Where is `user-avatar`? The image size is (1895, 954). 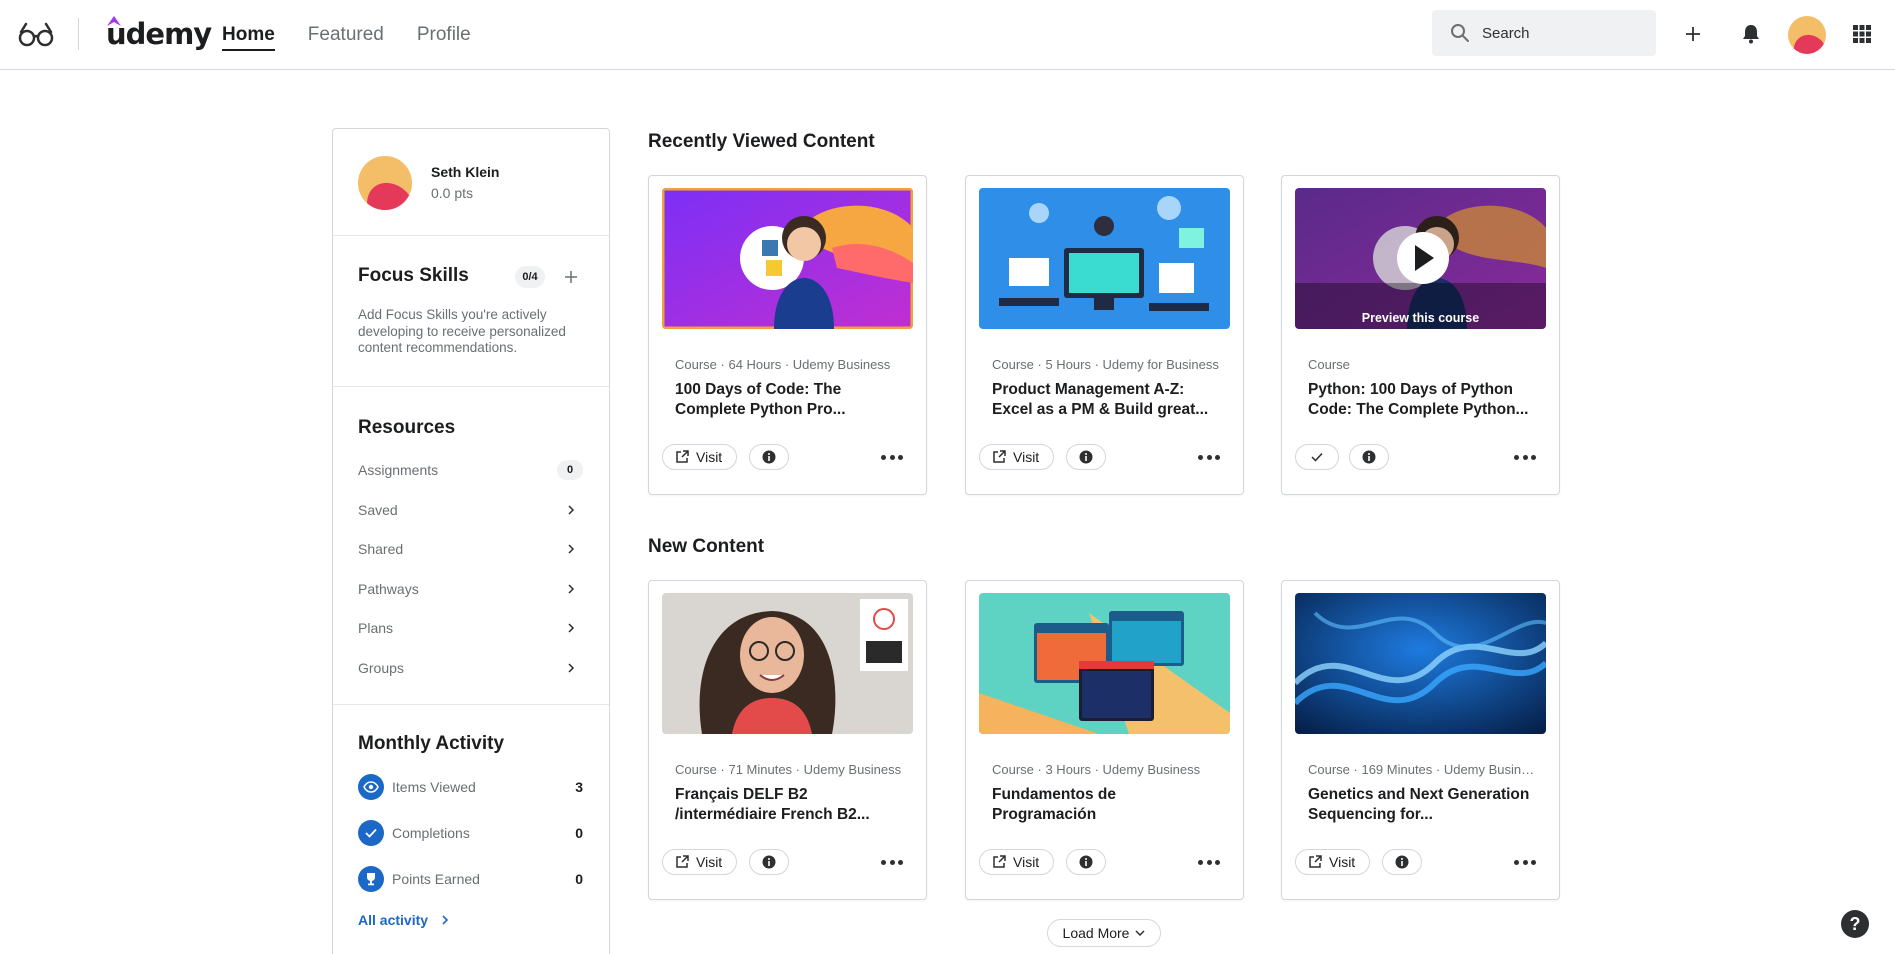
user-avatar is located at coordinates (385, 183).